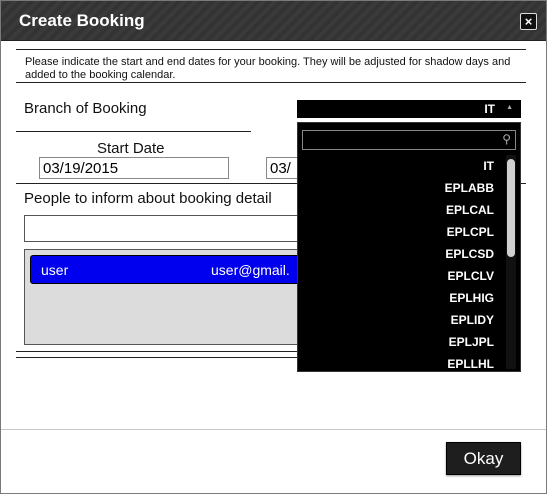 The image size is (549, 496). What do you see at coordinates (511, 208) in the screenshot?
I see `dropdown-scrollbar-thumb` at bounding box center [511, 208].